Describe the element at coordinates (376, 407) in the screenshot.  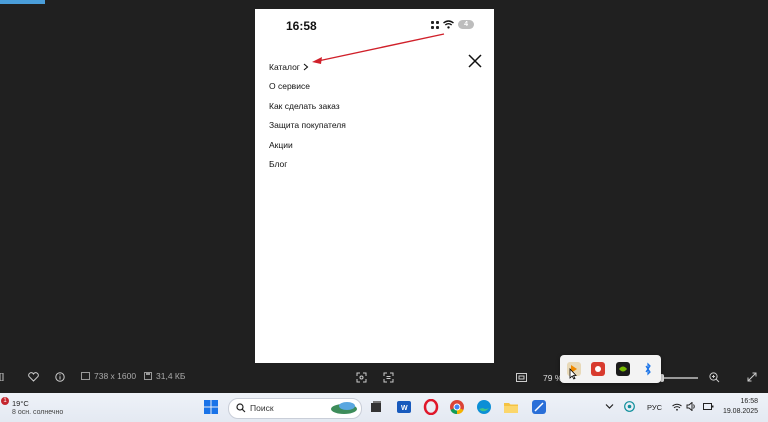
I see `task-view-icon` at that location.